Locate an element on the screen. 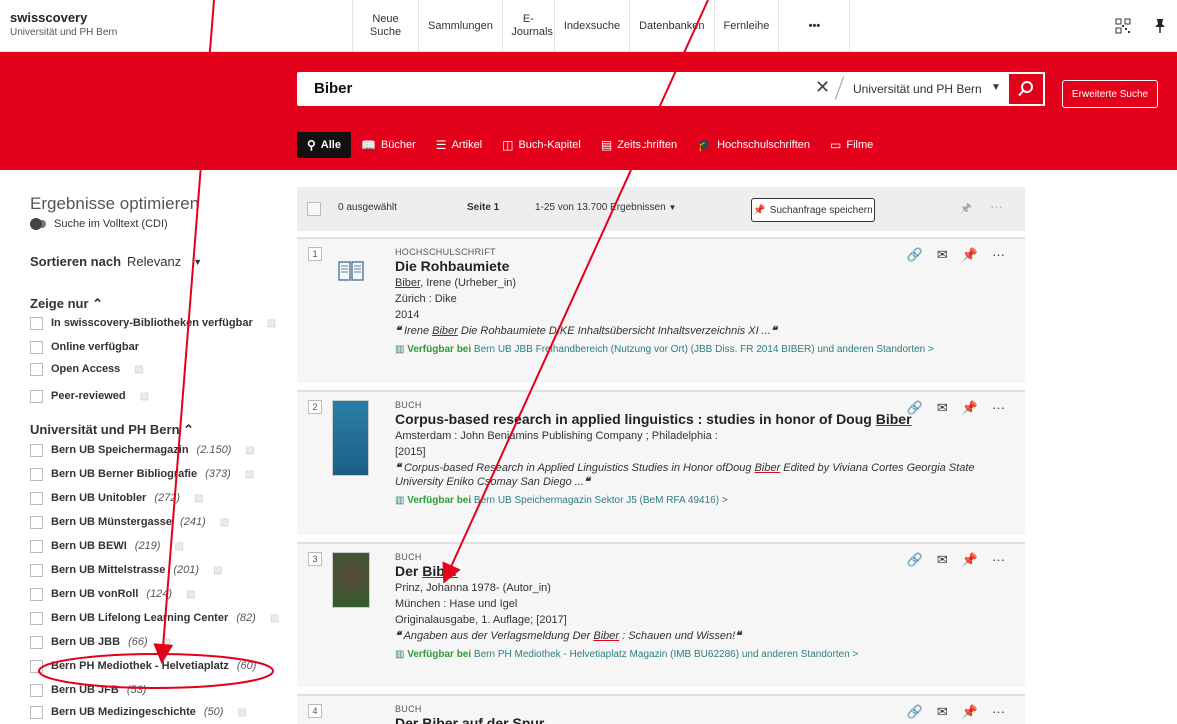  result-author: Biber, Irene (Urheber_in) is located at coordinates (703, 283).